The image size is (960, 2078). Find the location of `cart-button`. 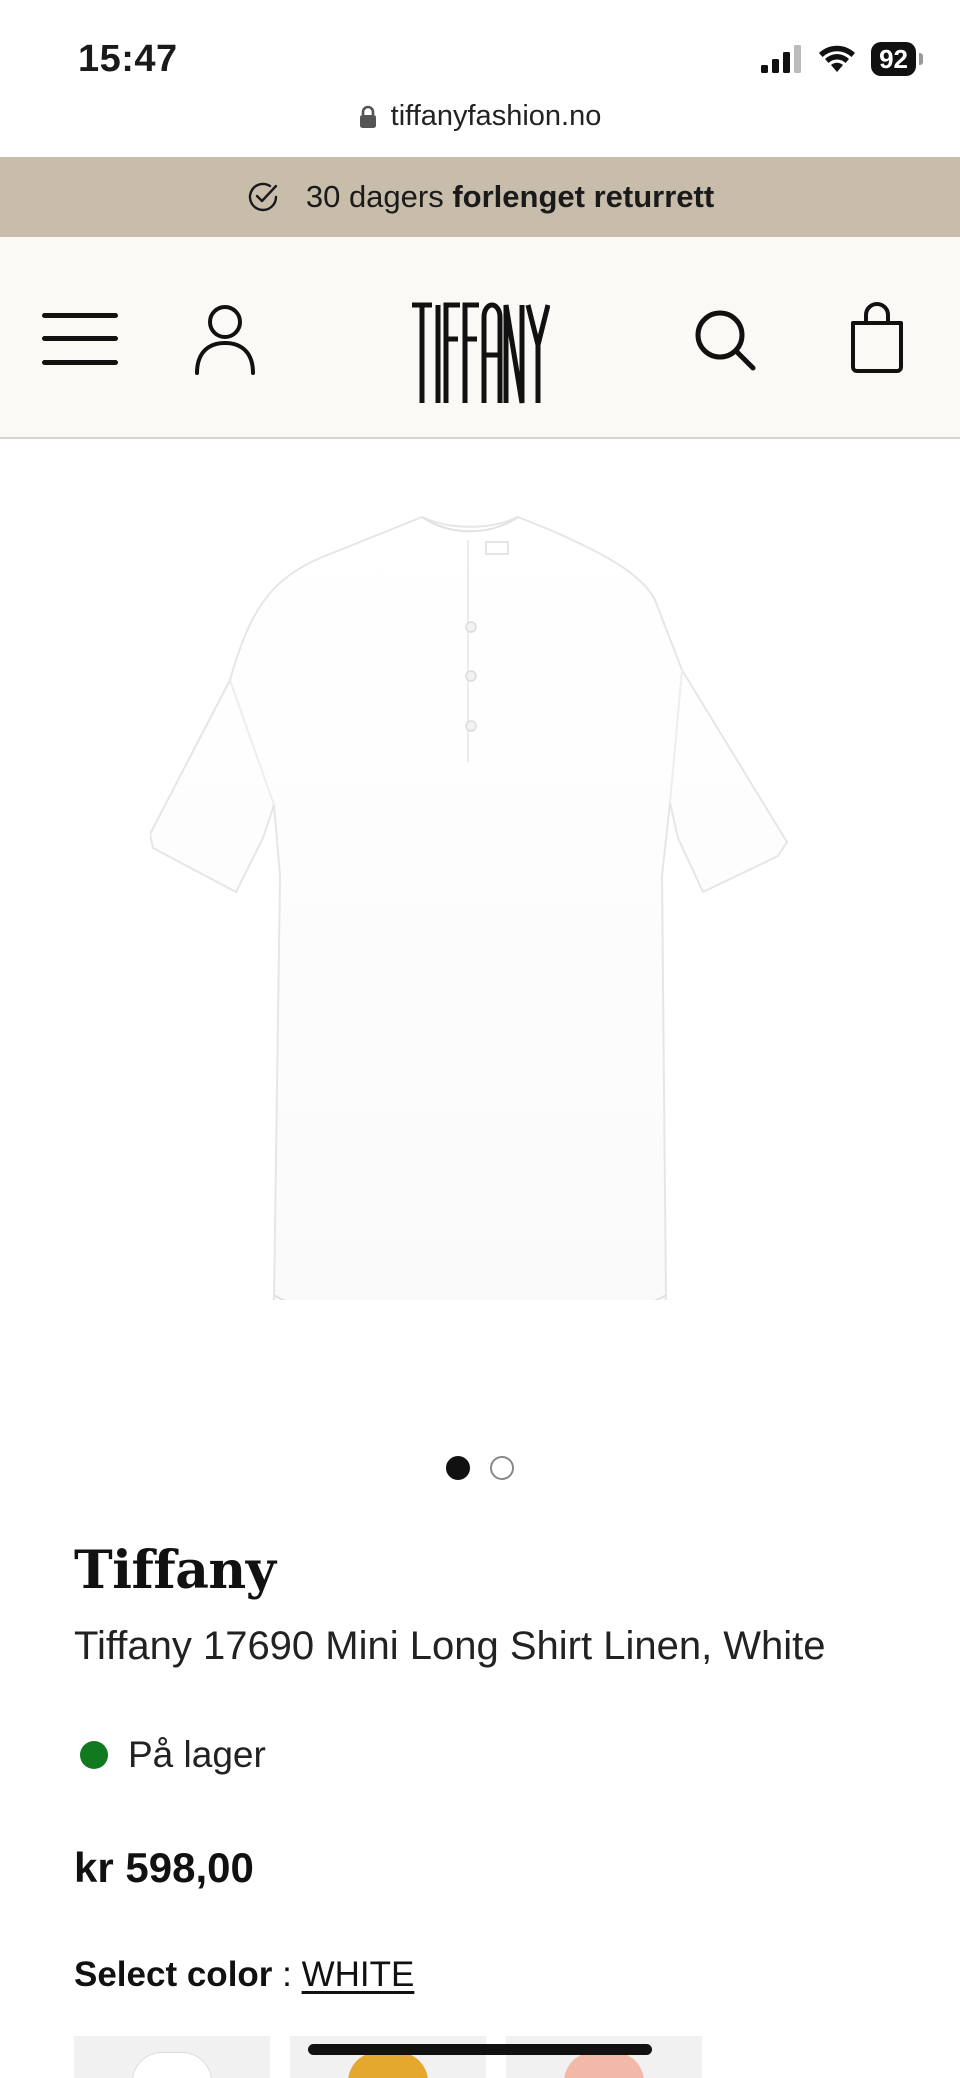

cart-button is located at coordinates (877, 337).